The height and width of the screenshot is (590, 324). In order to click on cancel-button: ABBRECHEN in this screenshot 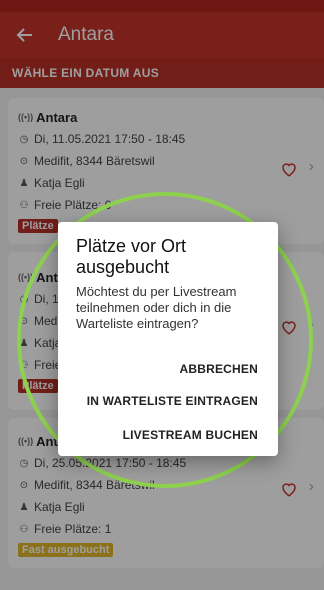, I will do `click(219, 369)`.